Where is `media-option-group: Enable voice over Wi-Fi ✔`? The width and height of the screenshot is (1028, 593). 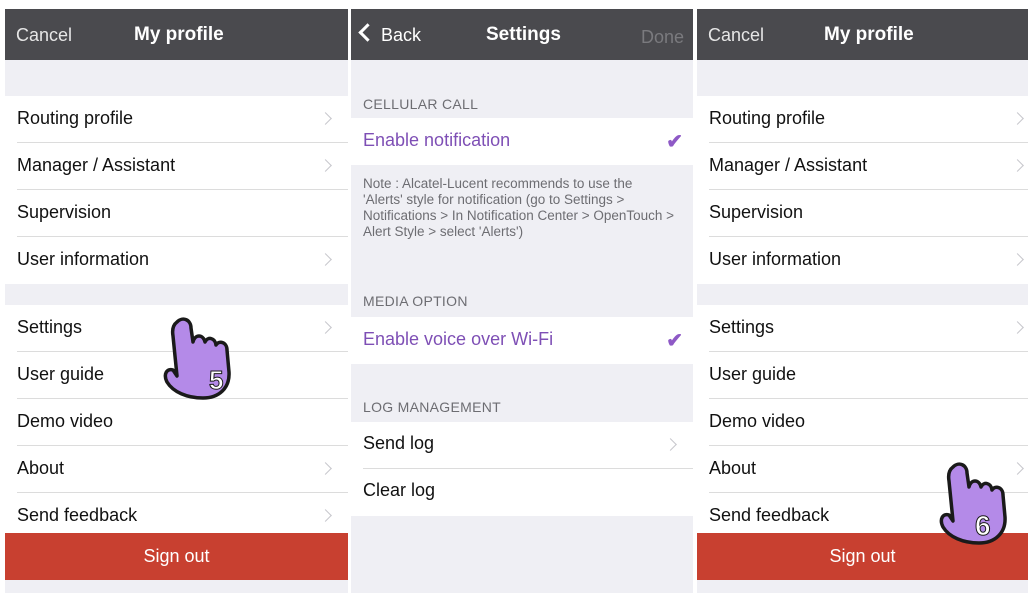 media-option-group: Enable voice over Wi-Fi ✔ is located at coordinates (522, 340).